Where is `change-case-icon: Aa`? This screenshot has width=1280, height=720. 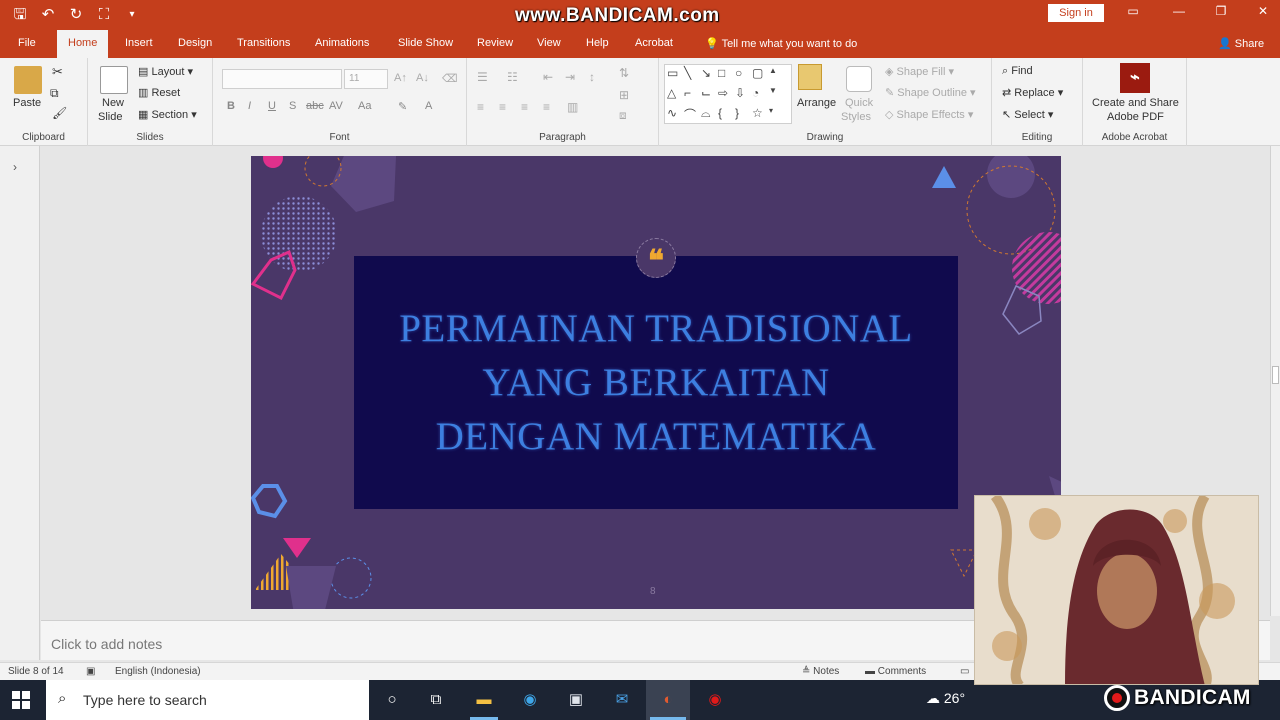
change-case-icon: Aa is located at coordinates (364, 106).